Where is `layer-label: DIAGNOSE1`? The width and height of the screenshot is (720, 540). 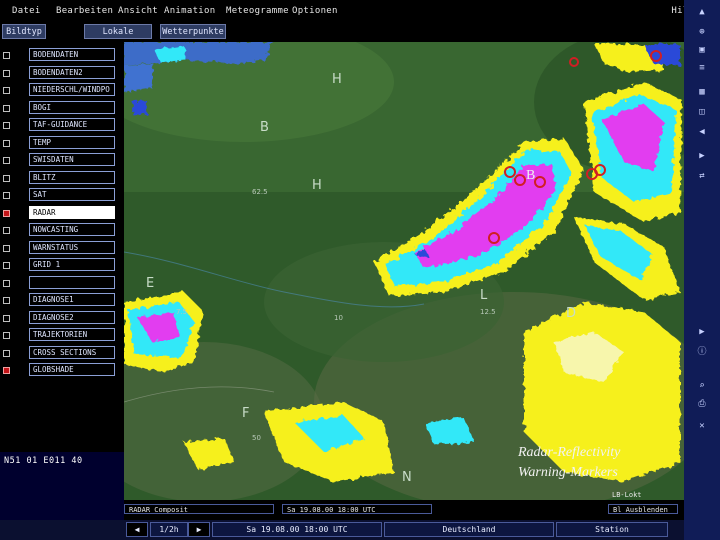 layer-label: DIAGNOSE1 is located at coordinates (72, 299).